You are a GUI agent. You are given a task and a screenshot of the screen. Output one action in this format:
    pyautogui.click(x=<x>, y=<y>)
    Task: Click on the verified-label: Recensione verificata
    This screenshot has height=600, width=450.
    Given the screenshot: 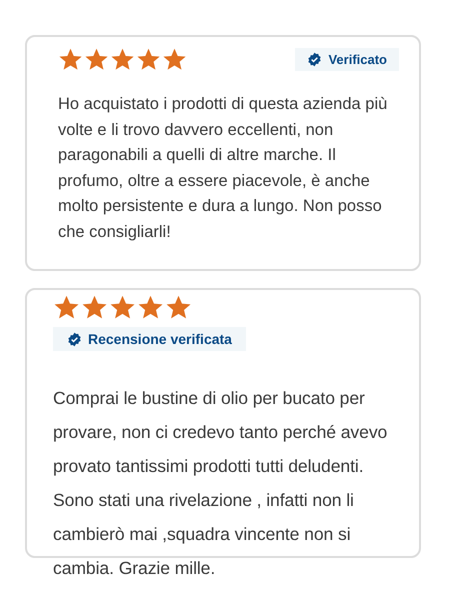 What is the action you would take?
    pyautogui.click(x=160, y=339)
    